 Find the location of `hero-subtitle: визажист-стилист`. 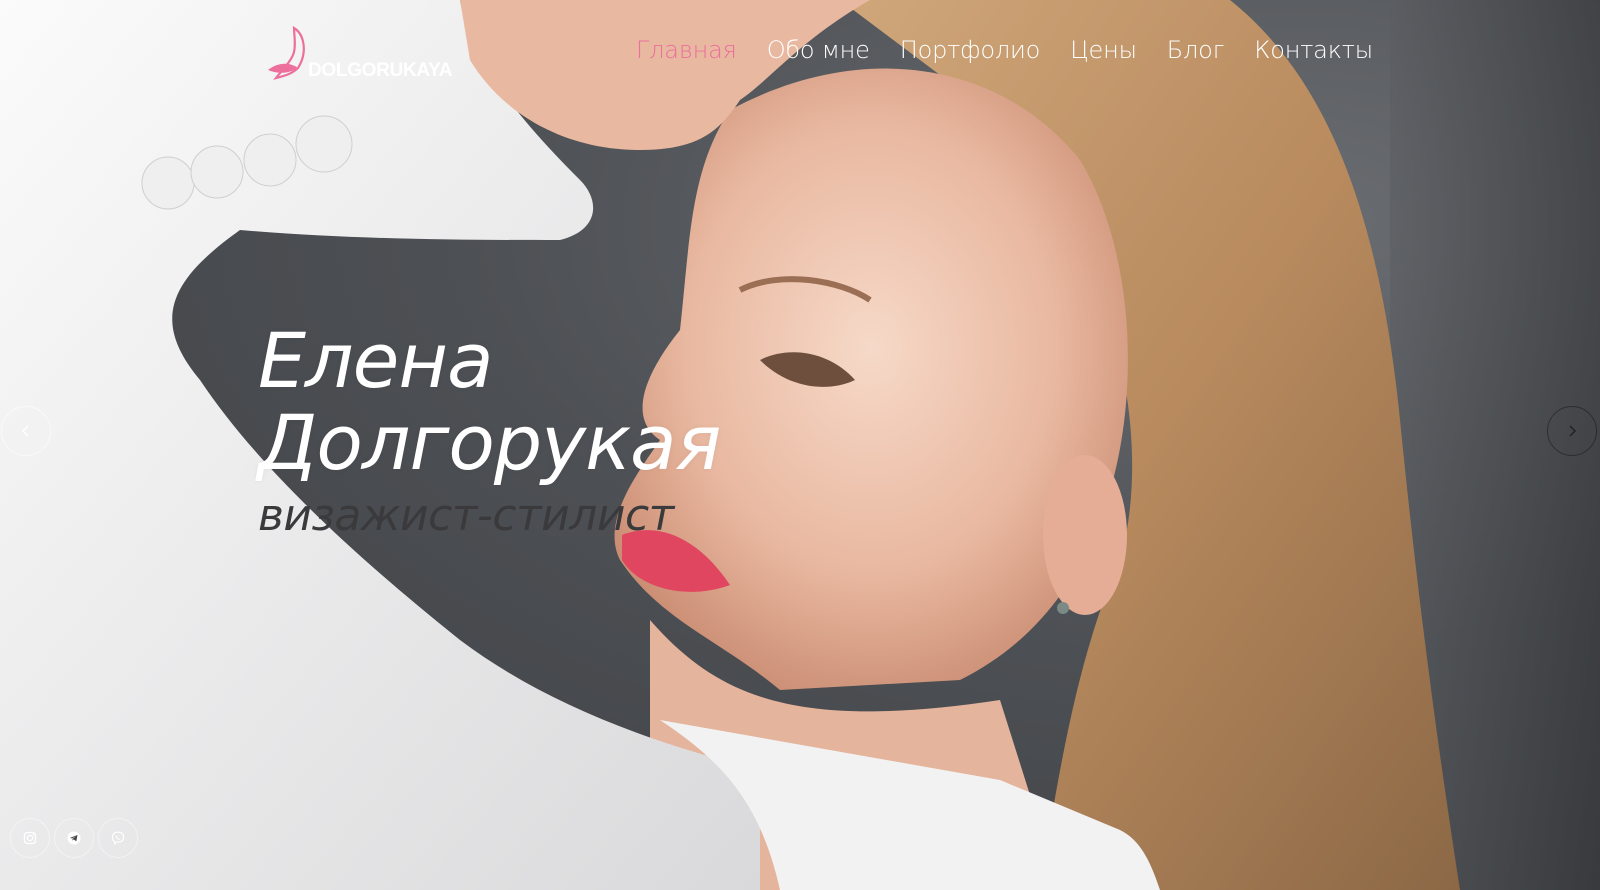

hero-subtitle: визажист-стилист is located at coordinates (466, 515).